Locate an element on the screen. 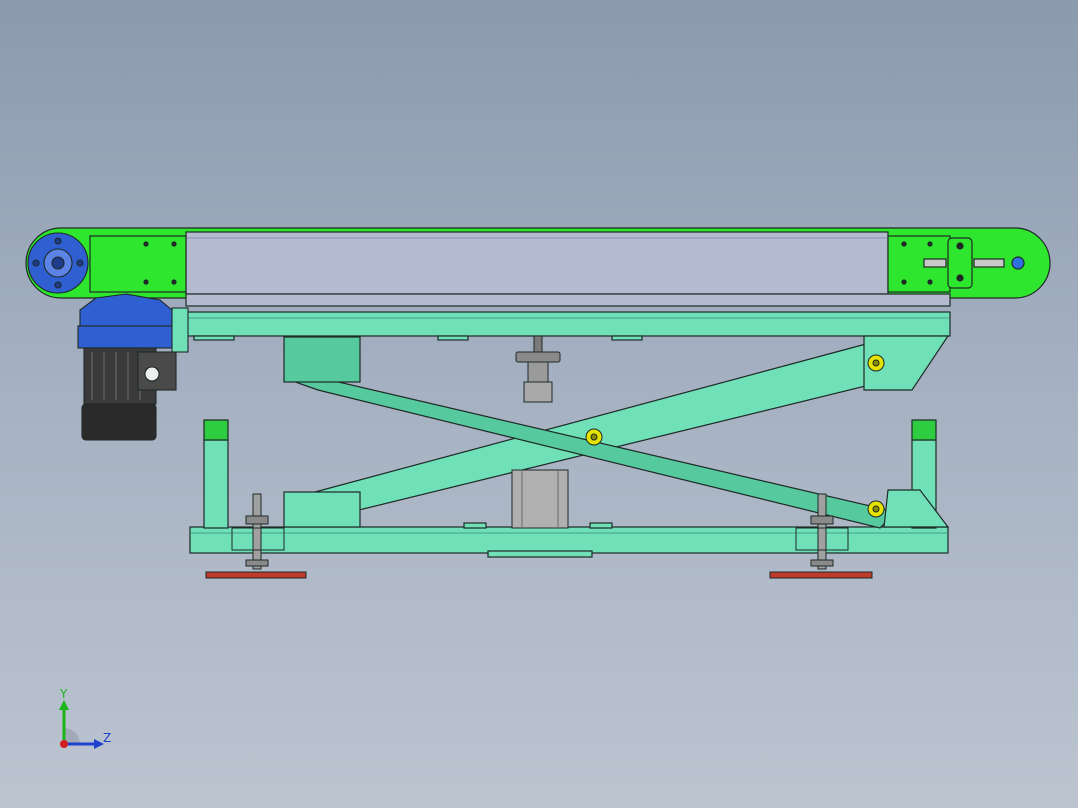  z-axis-label: Z is located at coordinates (107, 738).